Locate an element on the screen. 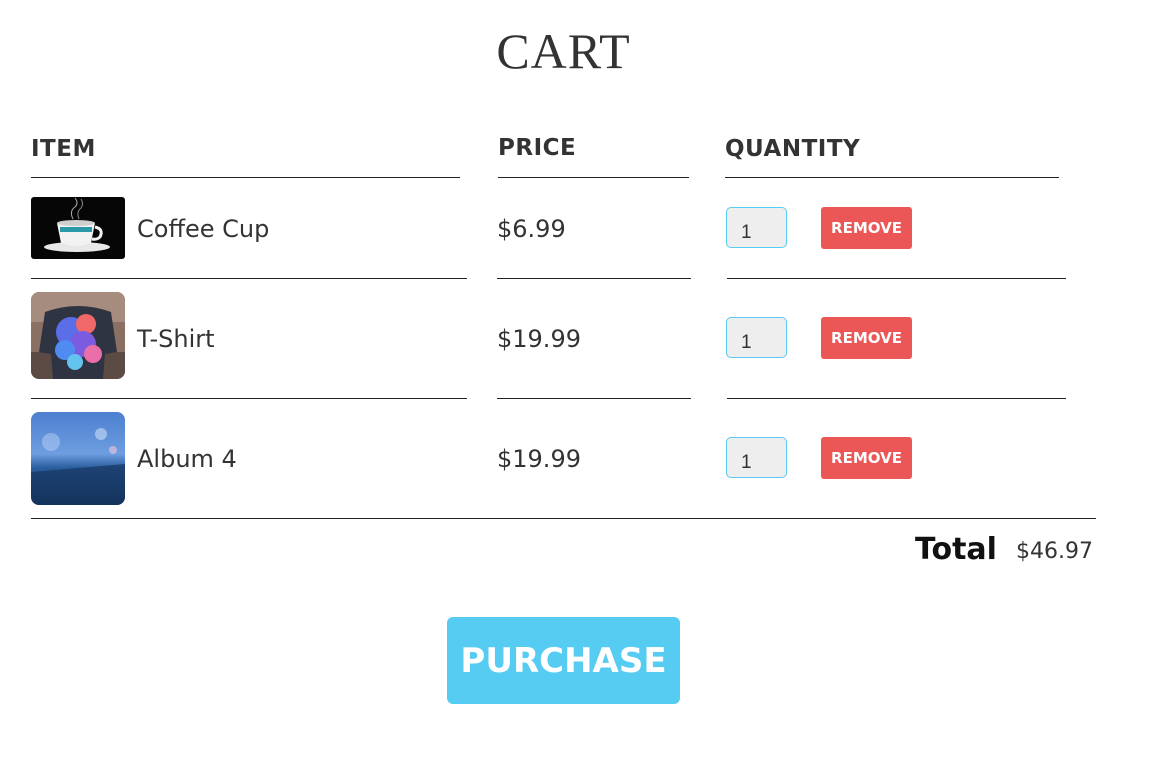 The width and height of the screenshot is (1169, 773). total-label: Total is located at coordinates (956, 549).